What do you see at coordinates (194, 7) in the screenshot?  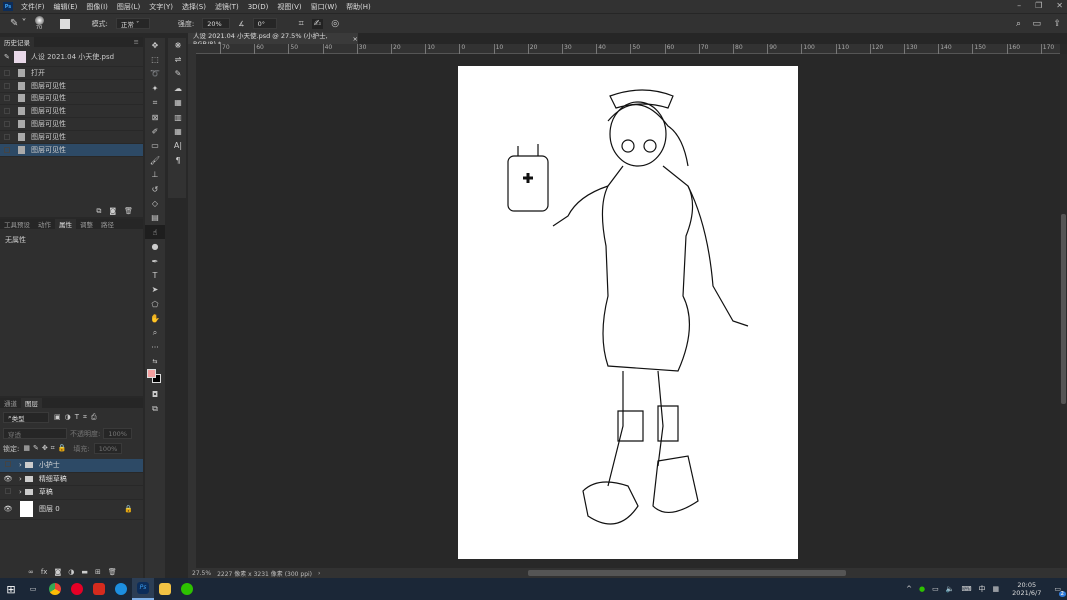 I see `menu-select: 选择(S)` at bounding box center [194, 7].